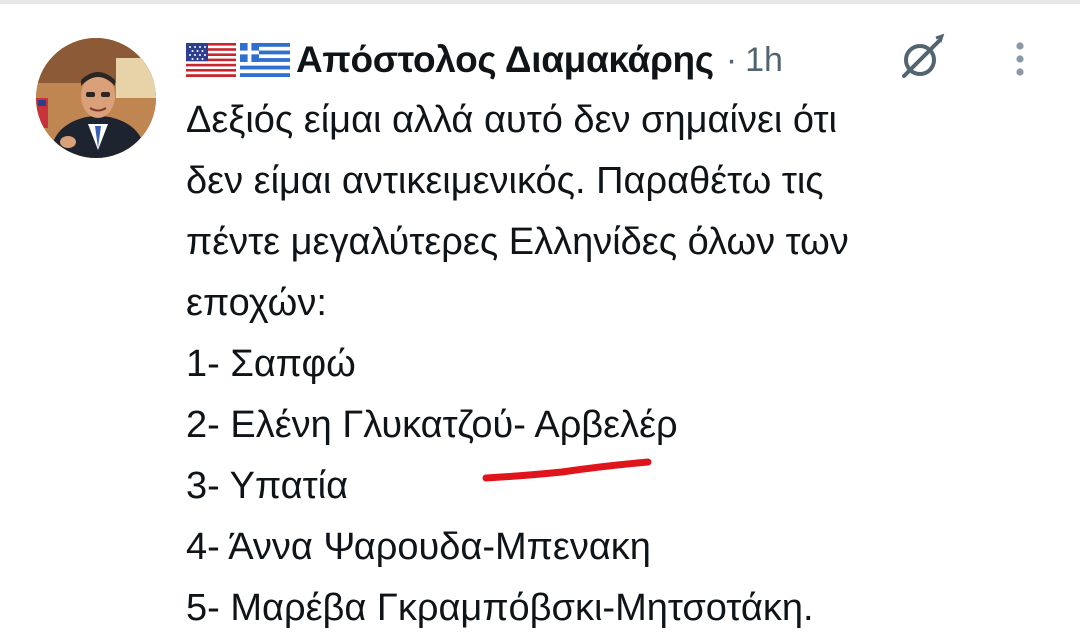  What do you see at coordinates (505, 60) in the screenshot?
I see `author-name: Απόστολος Διαμακάρης` at bounding box center [505, 60].